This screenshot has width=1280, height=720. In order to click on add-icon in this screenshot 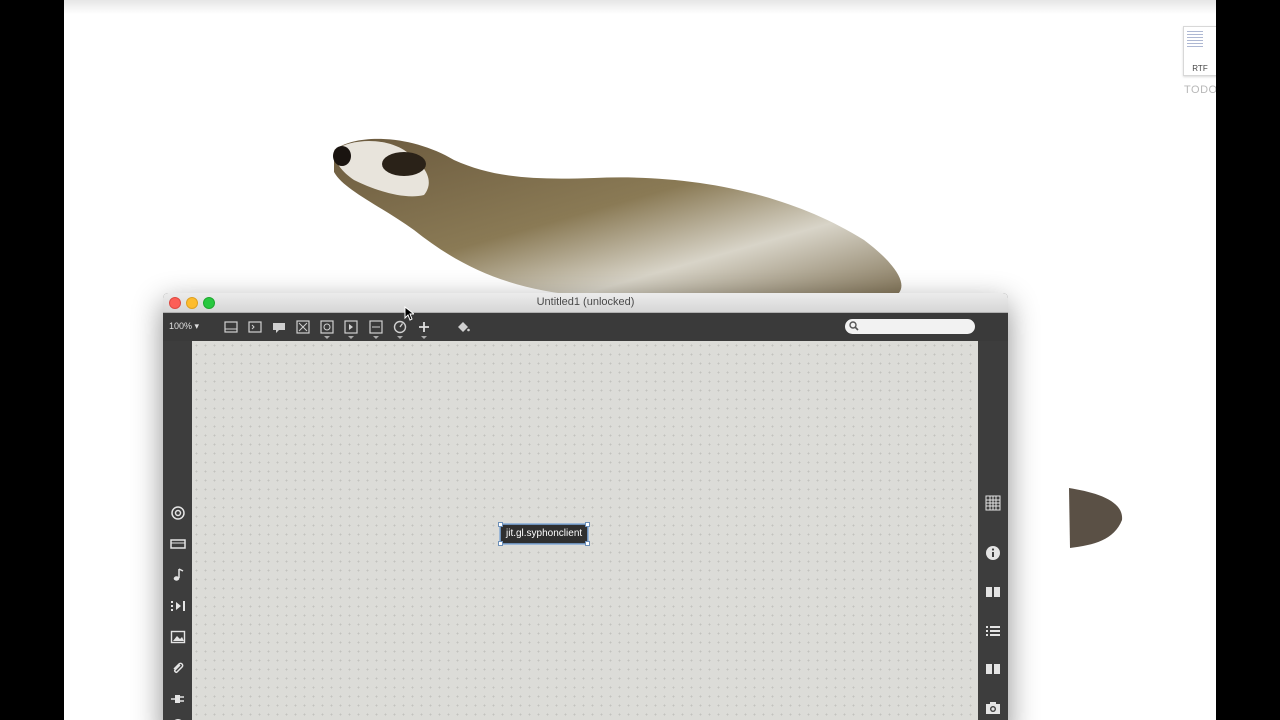, I will do `click(424, 329)`.